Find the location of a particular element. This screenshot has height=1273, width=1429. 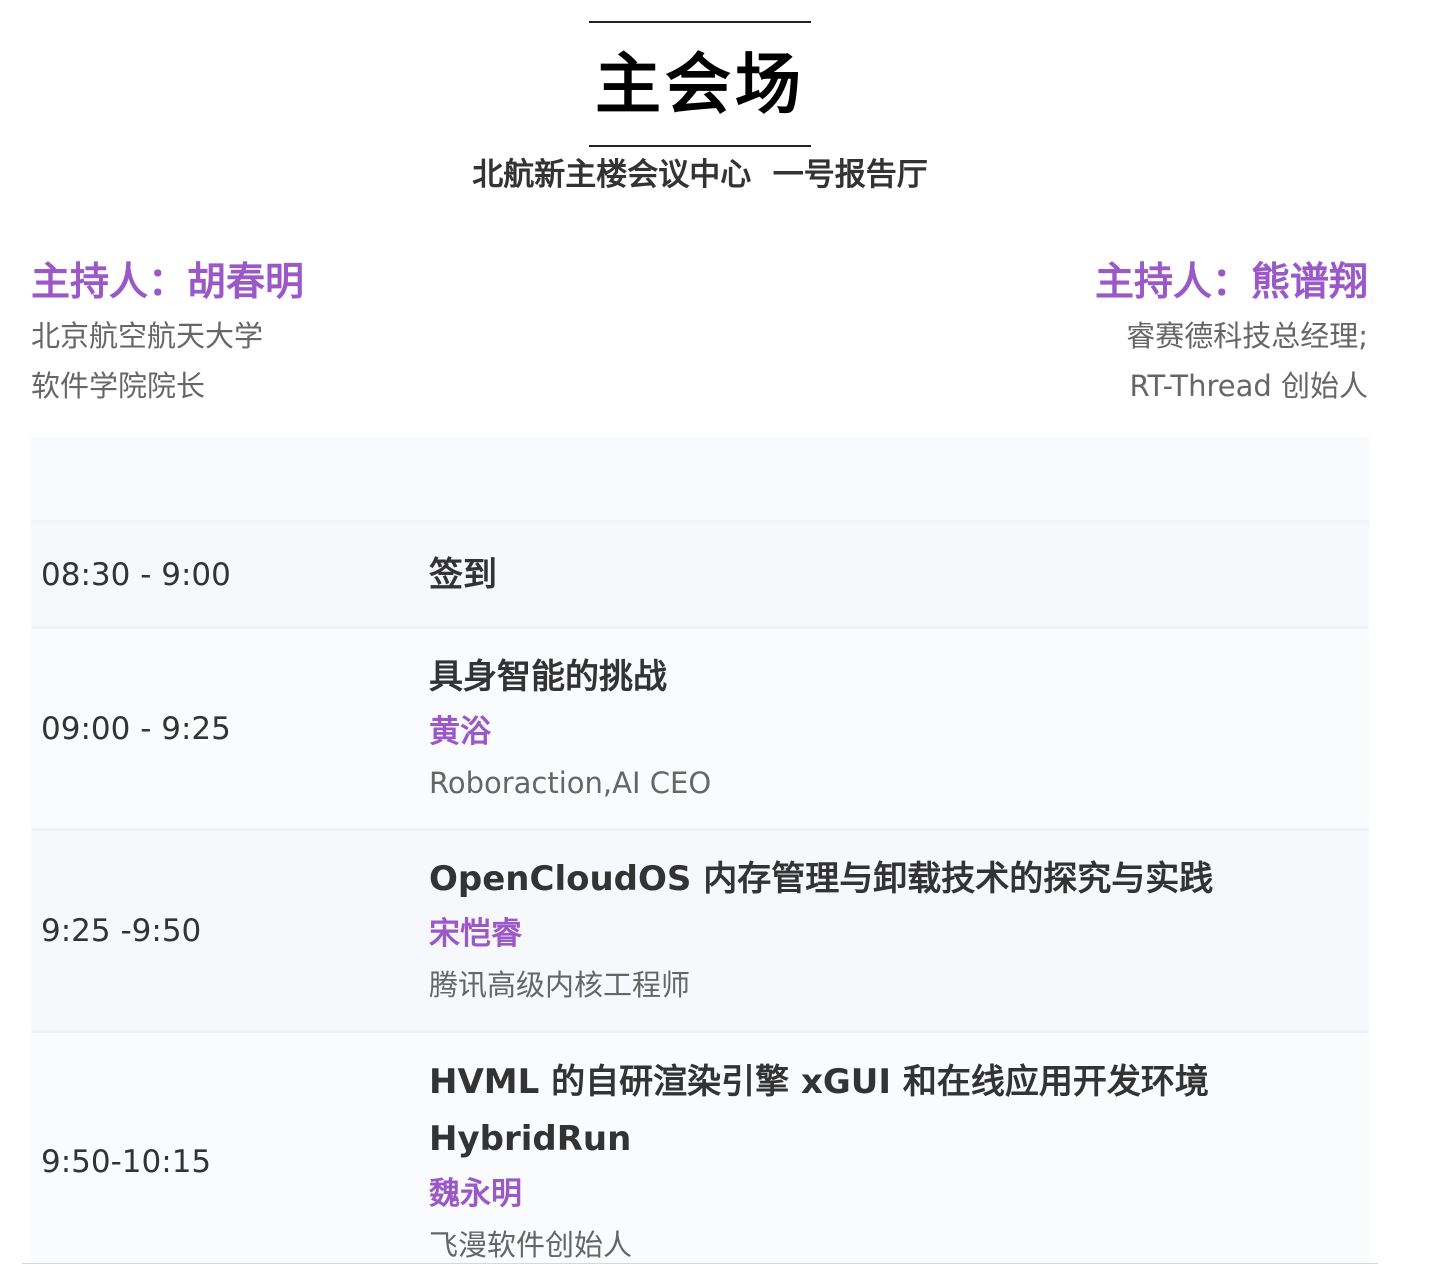

venue-text: 北航新主楼会议中心 一号报告厅 is located at coordinates (700, 175).